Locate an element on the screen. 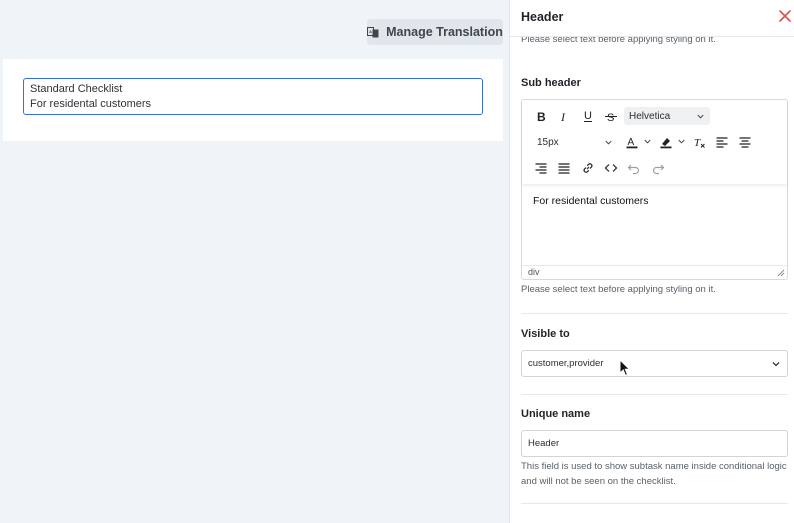 The image size is (794, 523). font-size-value: 15px is located at coordinates (548, 142).